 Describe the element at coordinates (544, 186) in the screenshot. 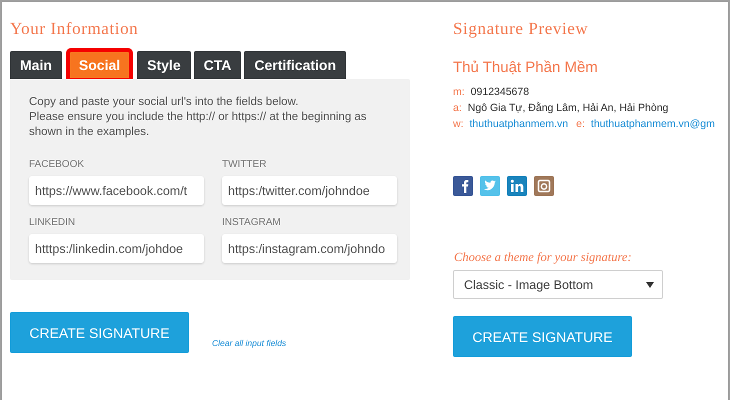

I see `instagram-icon` at that location.